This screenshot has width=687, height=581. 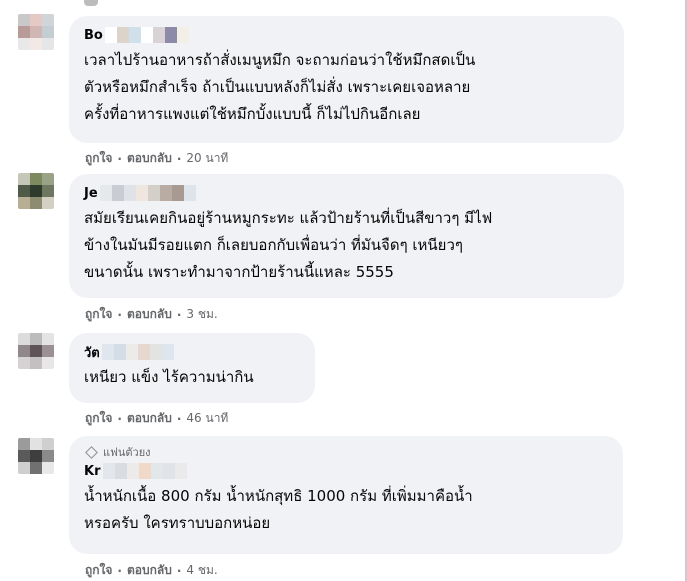 I want to click on author-name-visible: Bo, so click(x=93, y=35).